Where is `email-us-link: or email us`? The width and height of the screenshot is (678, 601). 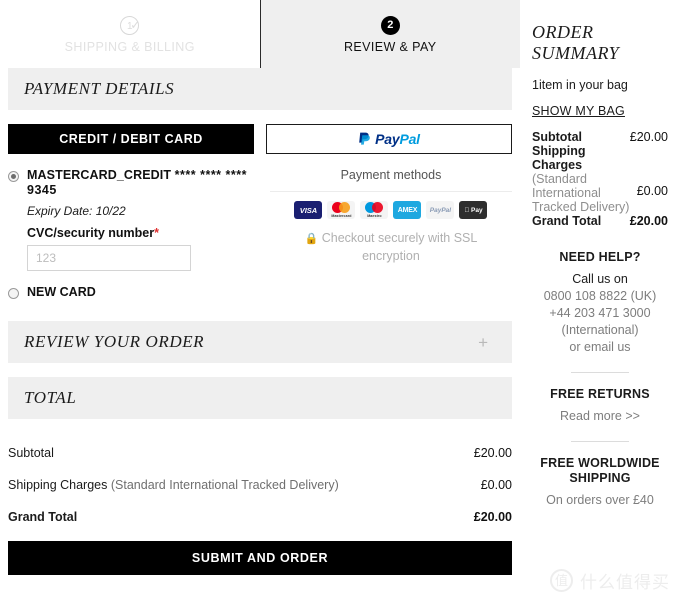
email-us-link: or email us is located at coordinates (600, 347).